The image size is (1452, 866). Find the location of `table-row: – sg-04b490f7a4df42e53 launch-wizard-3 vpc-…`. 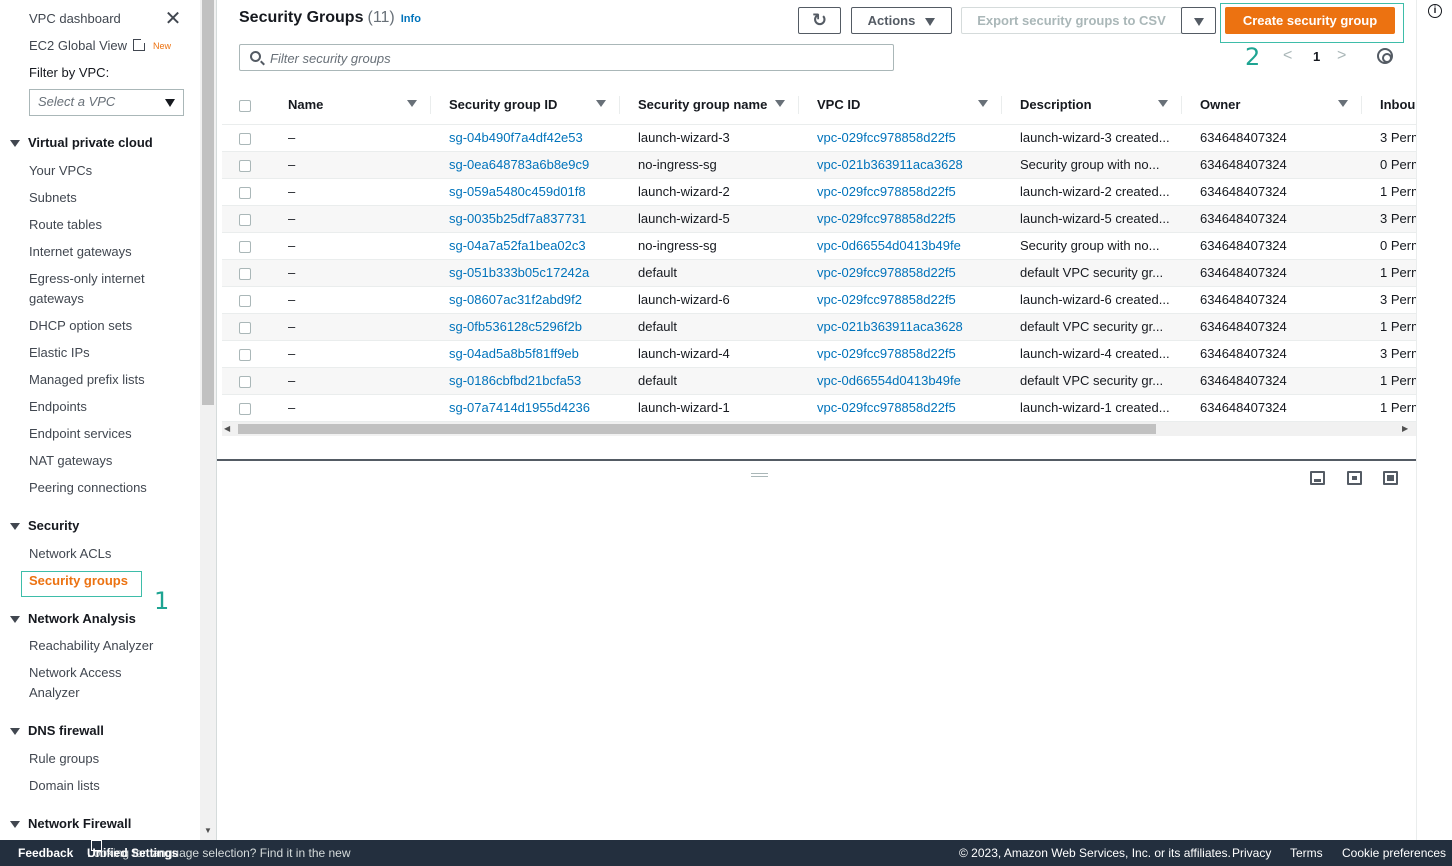

table-row: – sg-04b490f7a4df42e53 launch-wizard-3 vpc-… is located at coordinates (819, 138).